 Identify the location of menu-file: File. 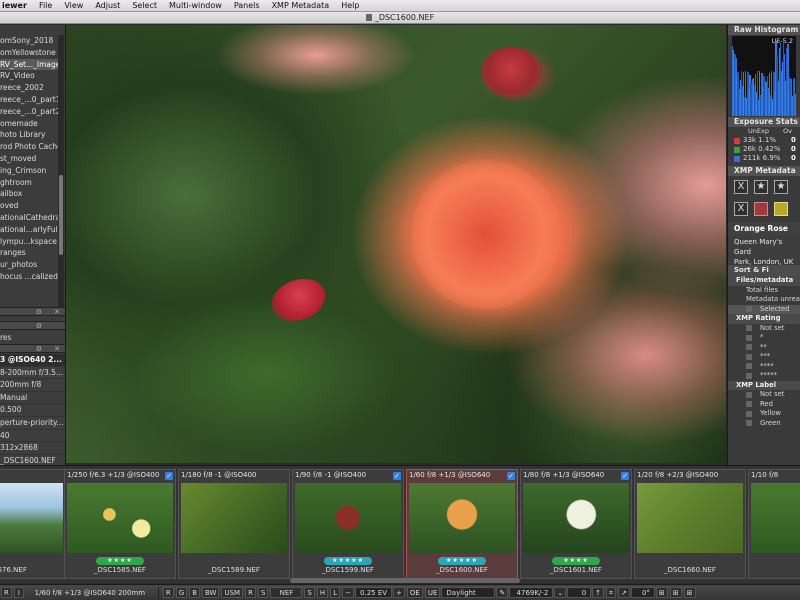
(45, 5).